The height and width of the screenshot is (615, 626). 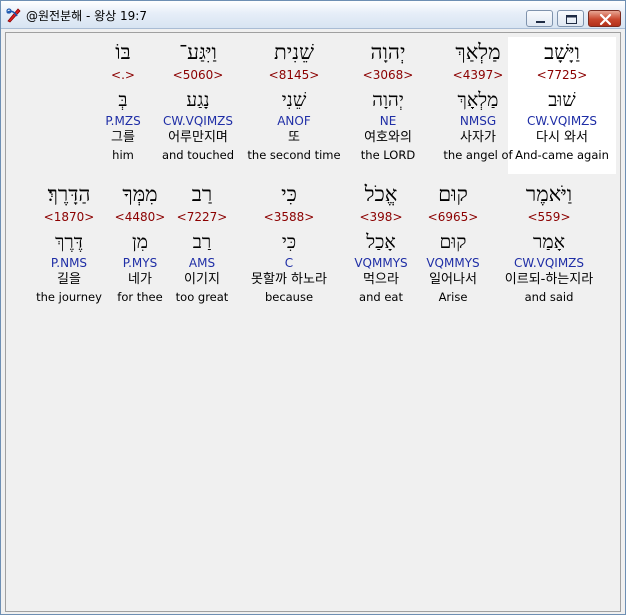 I want to click on strong-number: <559>, so click(x=549, y=217).